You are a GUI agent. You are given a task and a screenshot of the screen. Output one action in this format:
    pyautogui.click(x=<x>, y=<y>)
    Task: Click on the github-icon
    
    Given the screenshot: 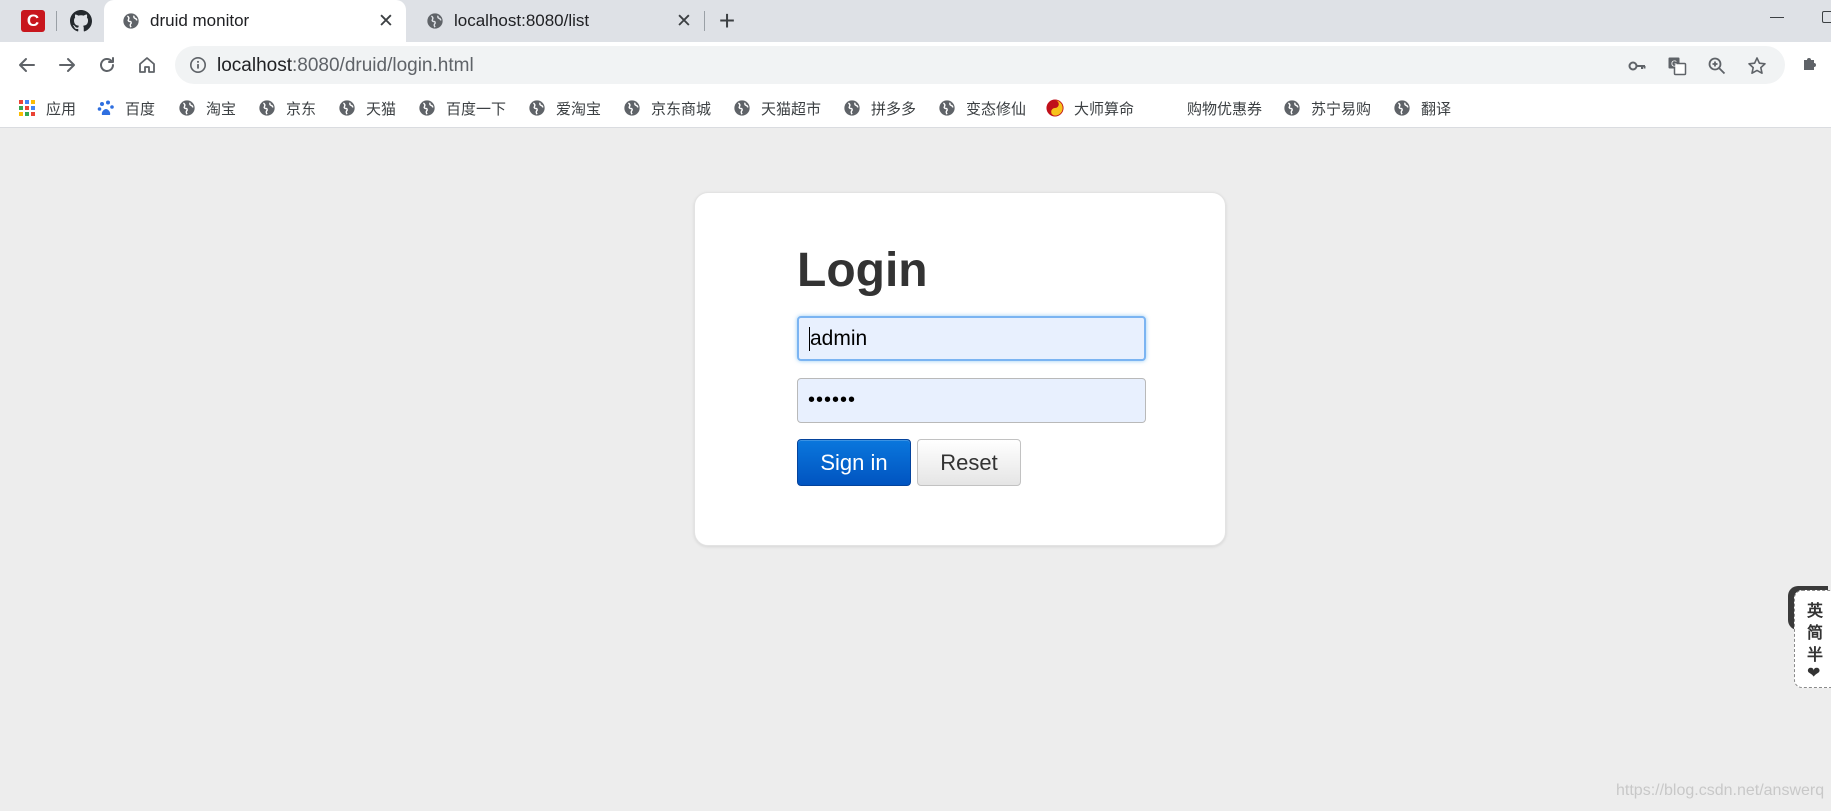 What is the action you would take?
    pyautogui.click(x=81, y=21)
    